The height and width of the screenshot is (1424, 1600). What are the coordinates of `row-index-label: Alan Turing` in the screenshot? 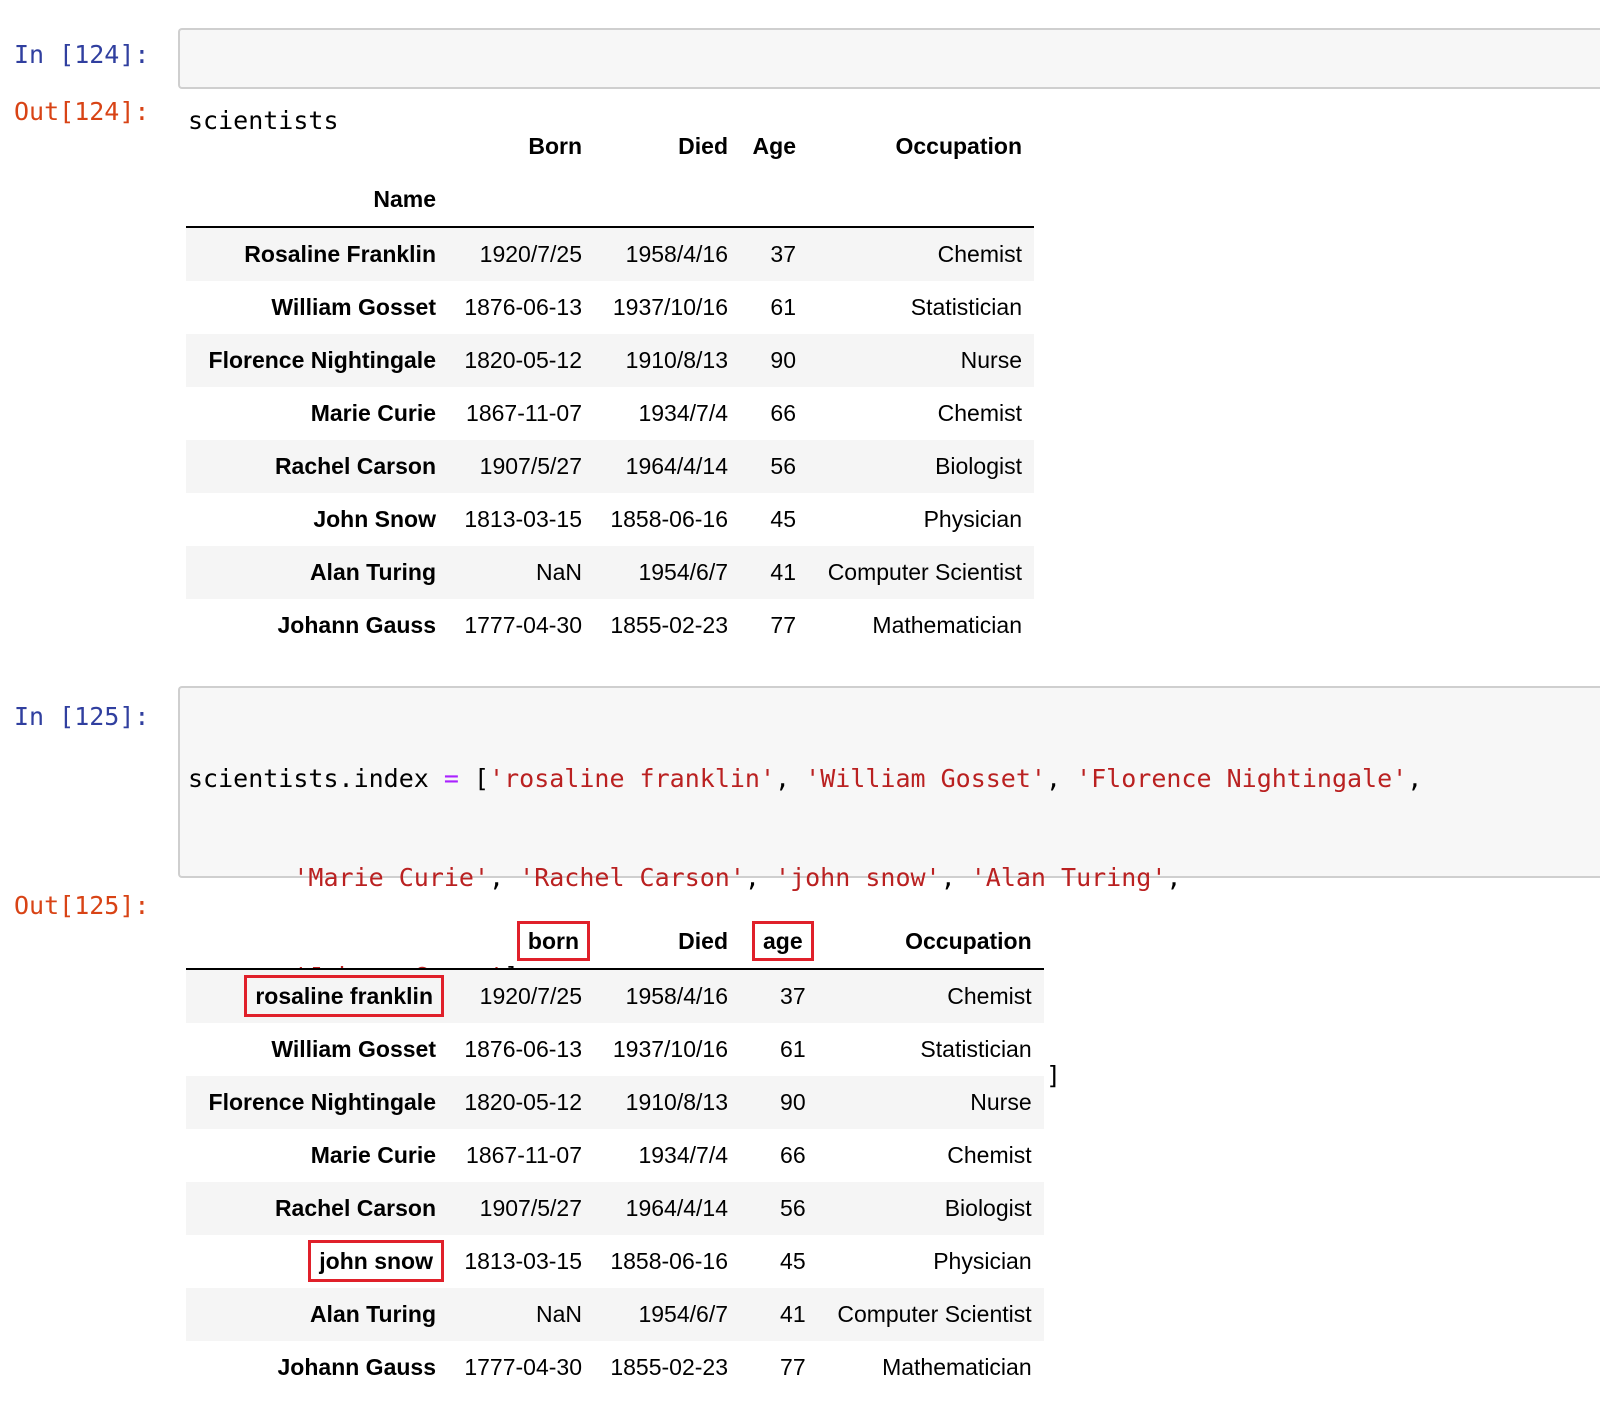 It's located at (372, 572).